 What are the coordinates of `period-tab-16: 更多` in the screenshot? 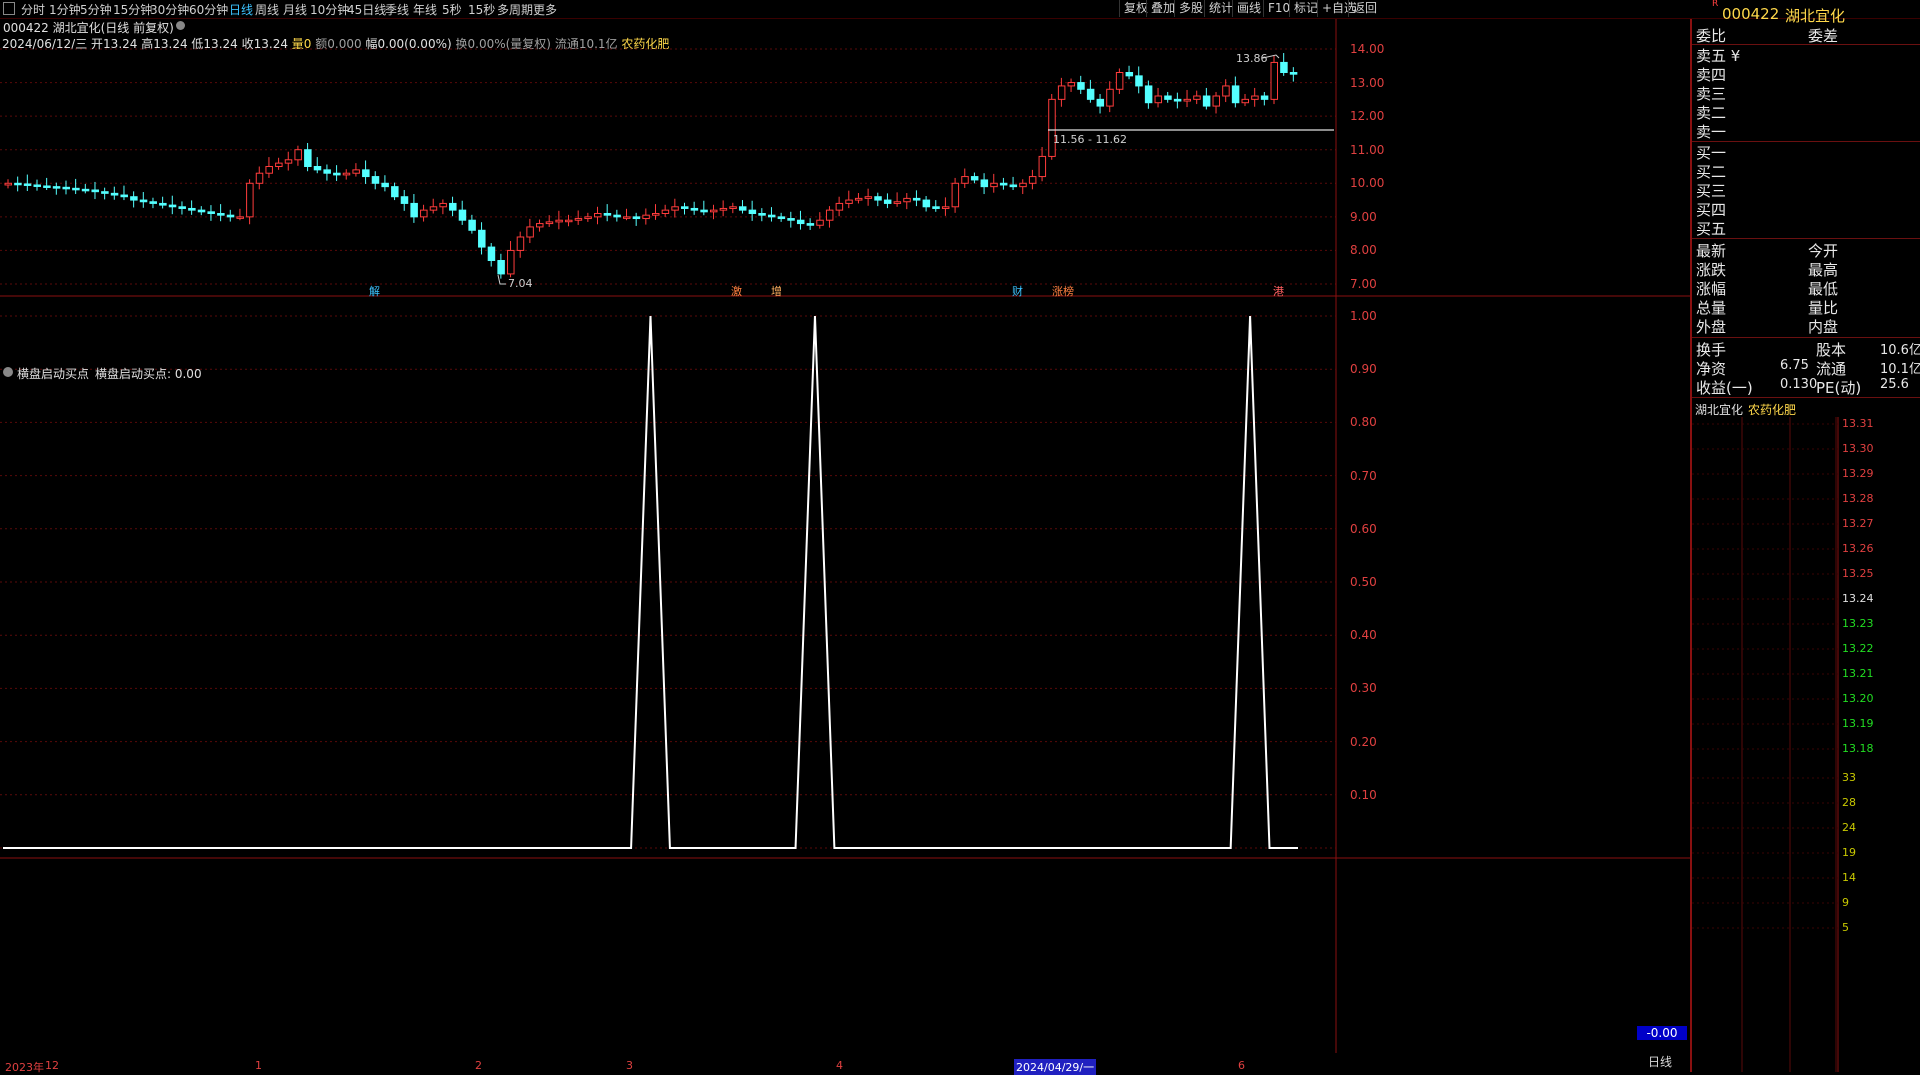 It's located at (545, 9).